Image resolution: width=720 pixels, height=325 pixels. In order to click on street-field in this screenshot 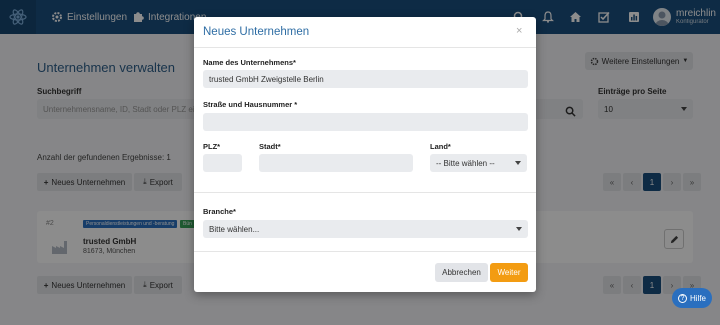, I will do `click(365, 122)`.